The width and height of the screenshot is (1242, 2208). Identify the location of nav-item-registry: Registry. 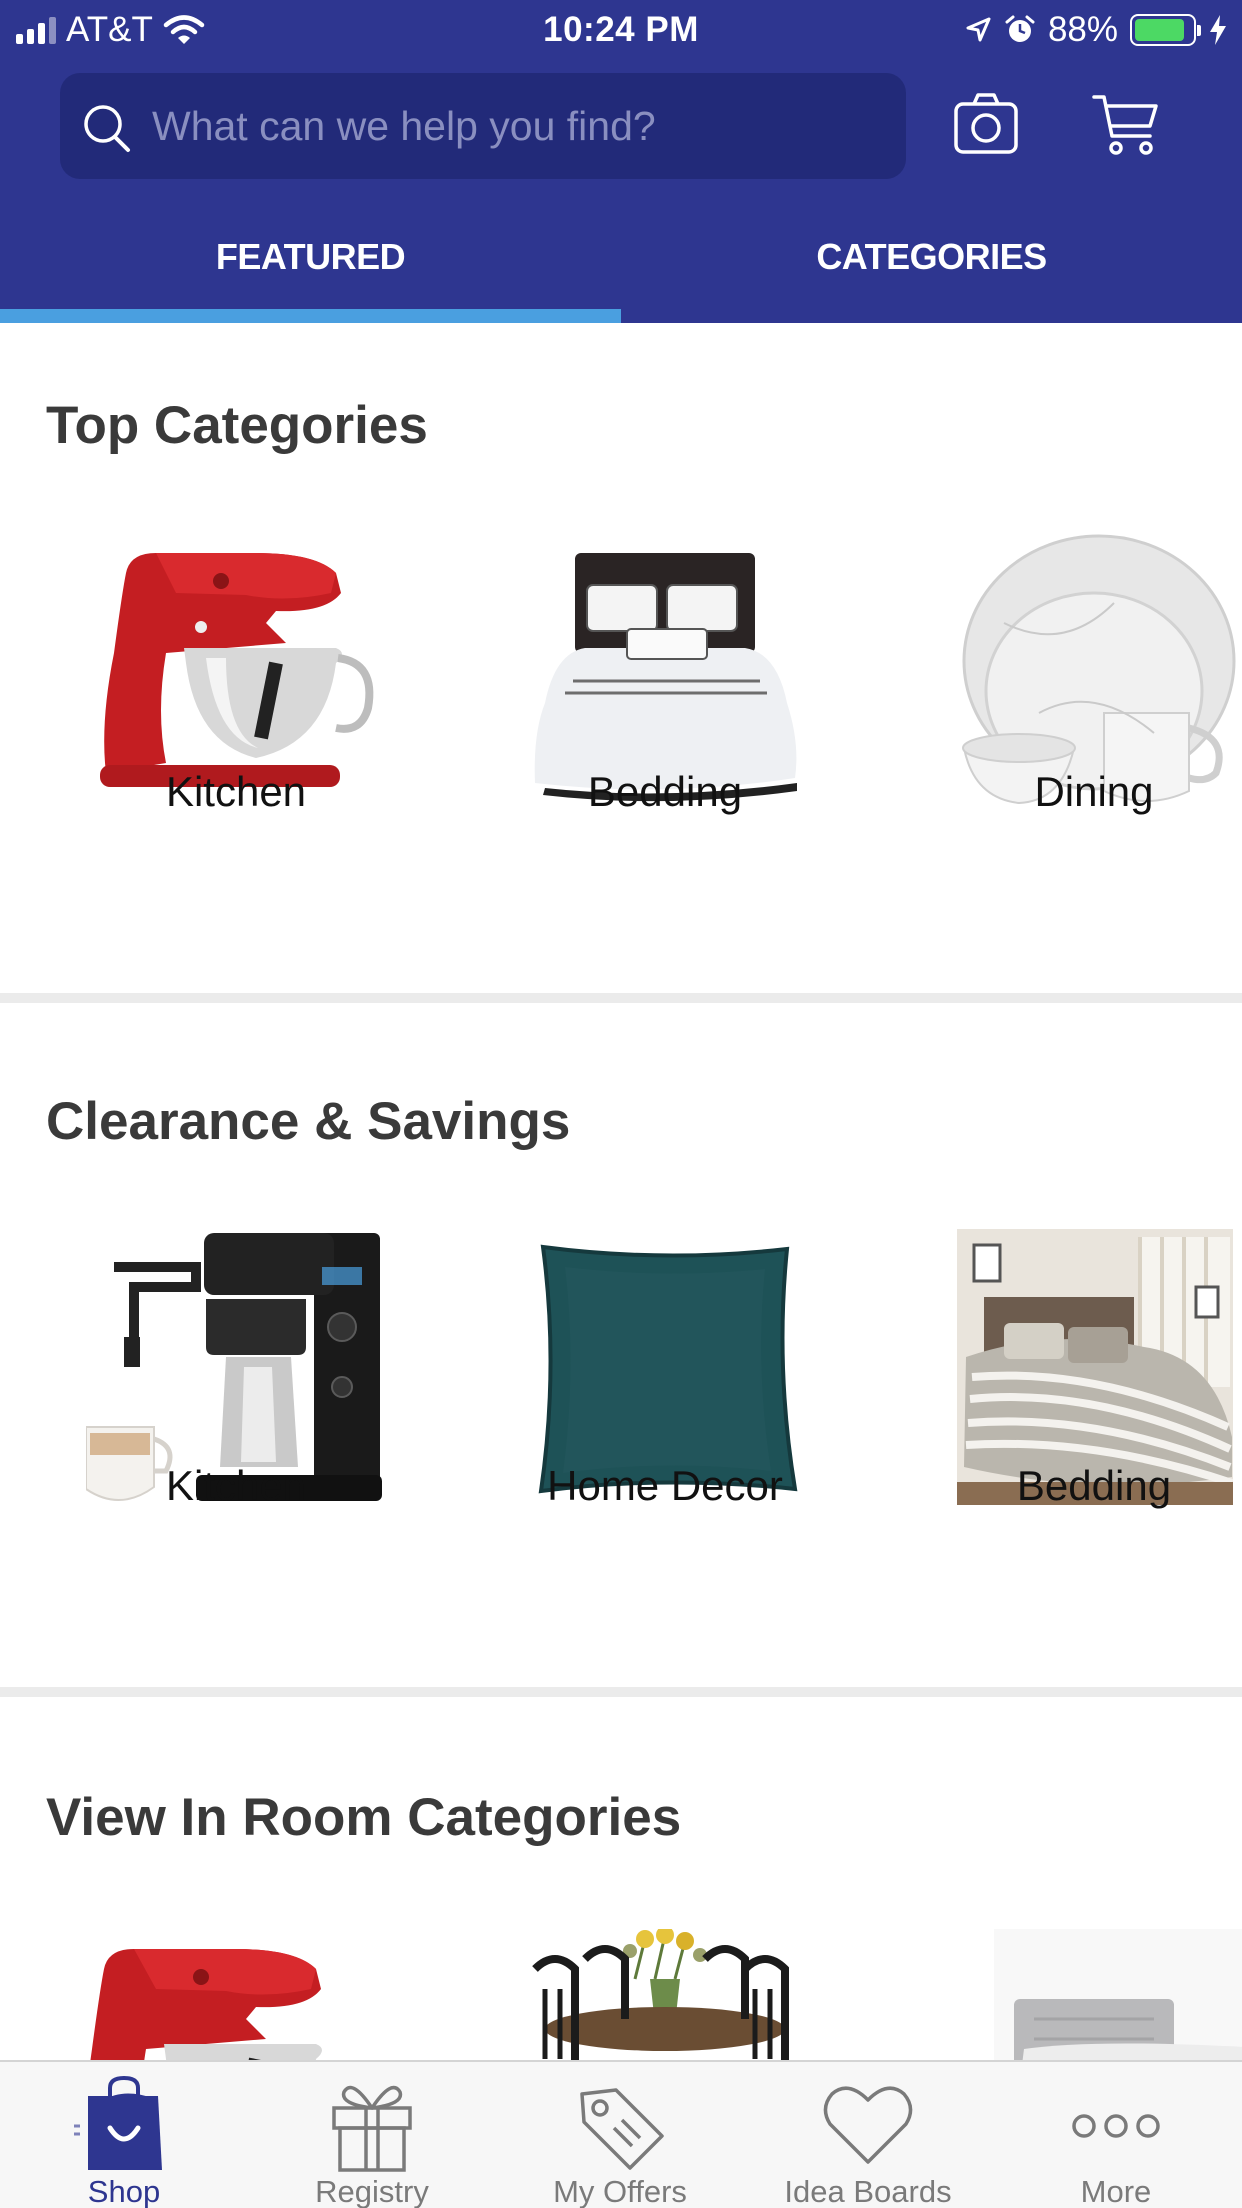
(372, 2135).